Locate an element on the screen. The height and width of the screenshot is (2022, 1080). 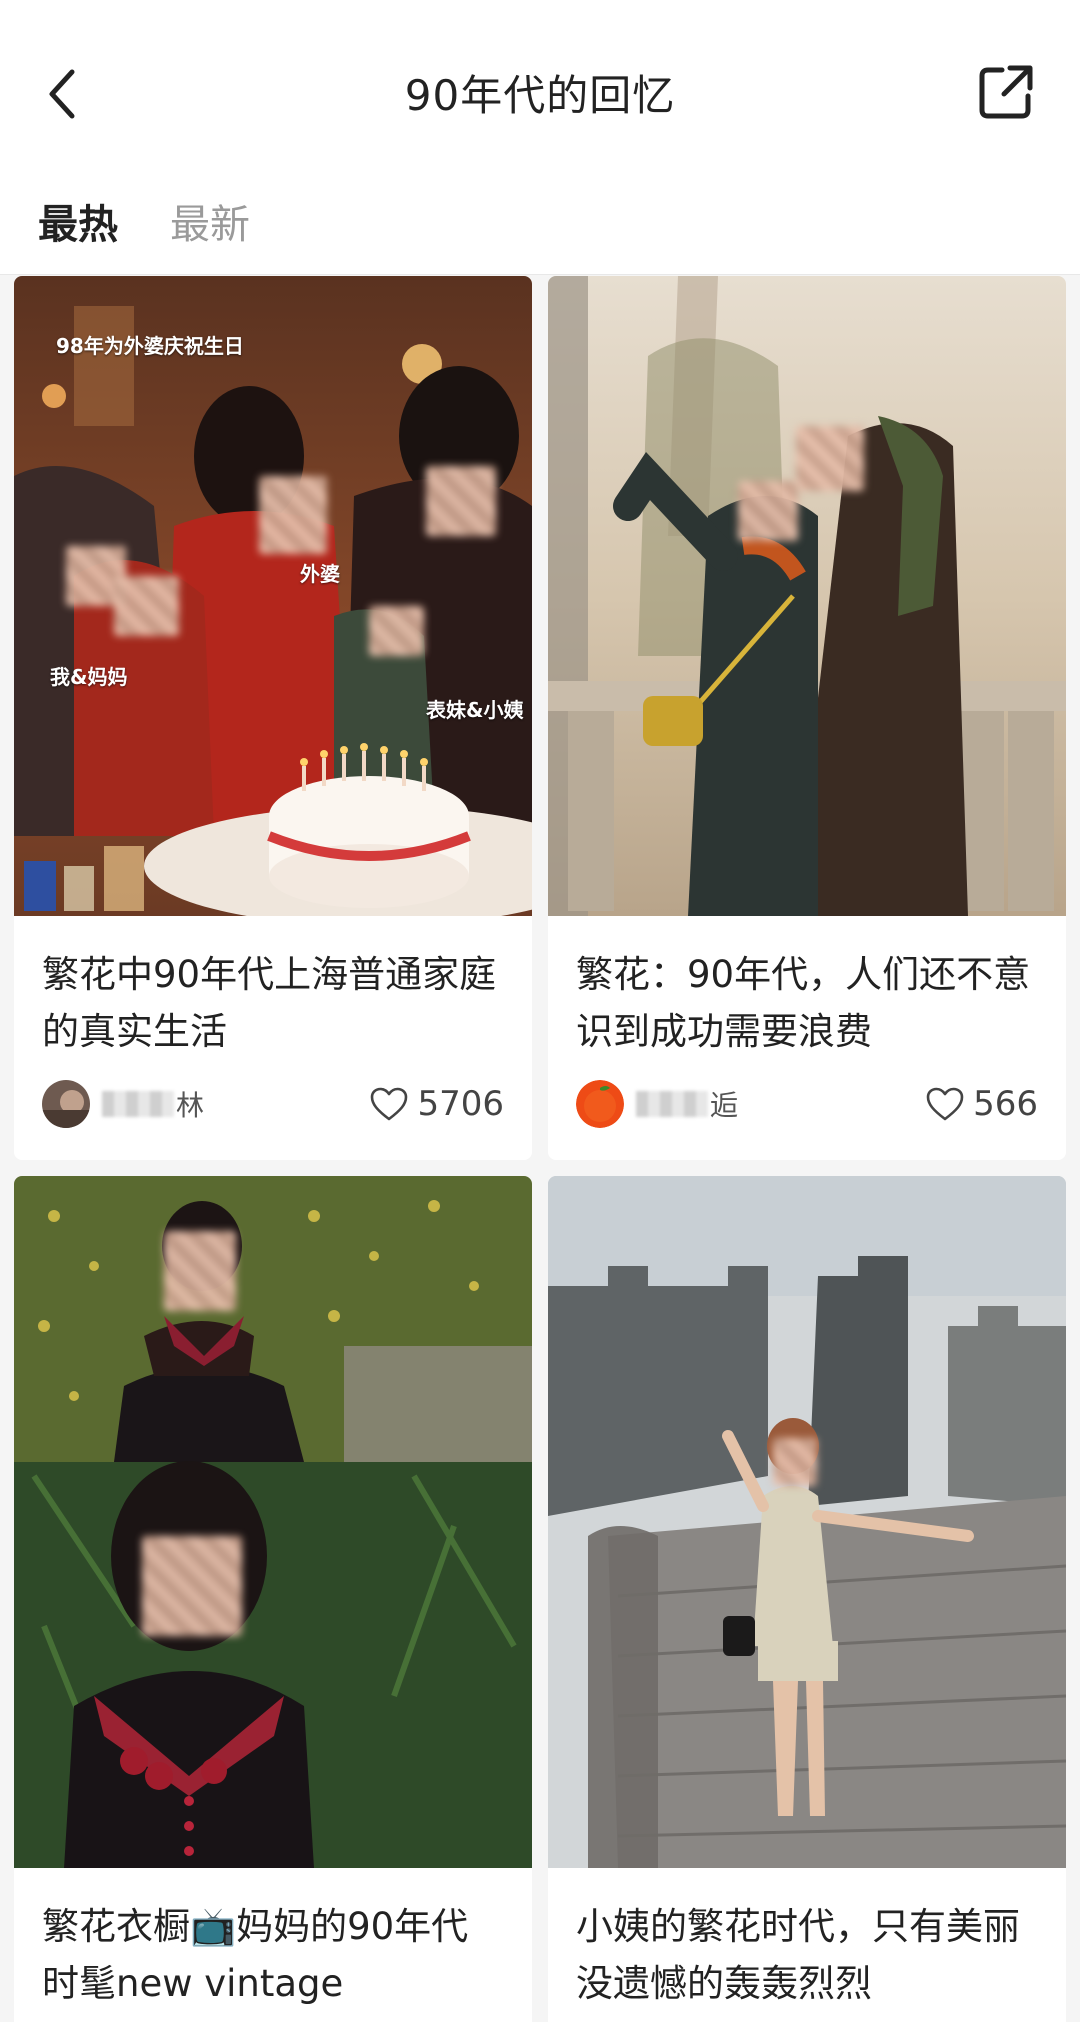
post-title: 小姨的繁花时代，只有美丽没遗憾的轰轰烈烈 is located at coordinates (807, 1940).